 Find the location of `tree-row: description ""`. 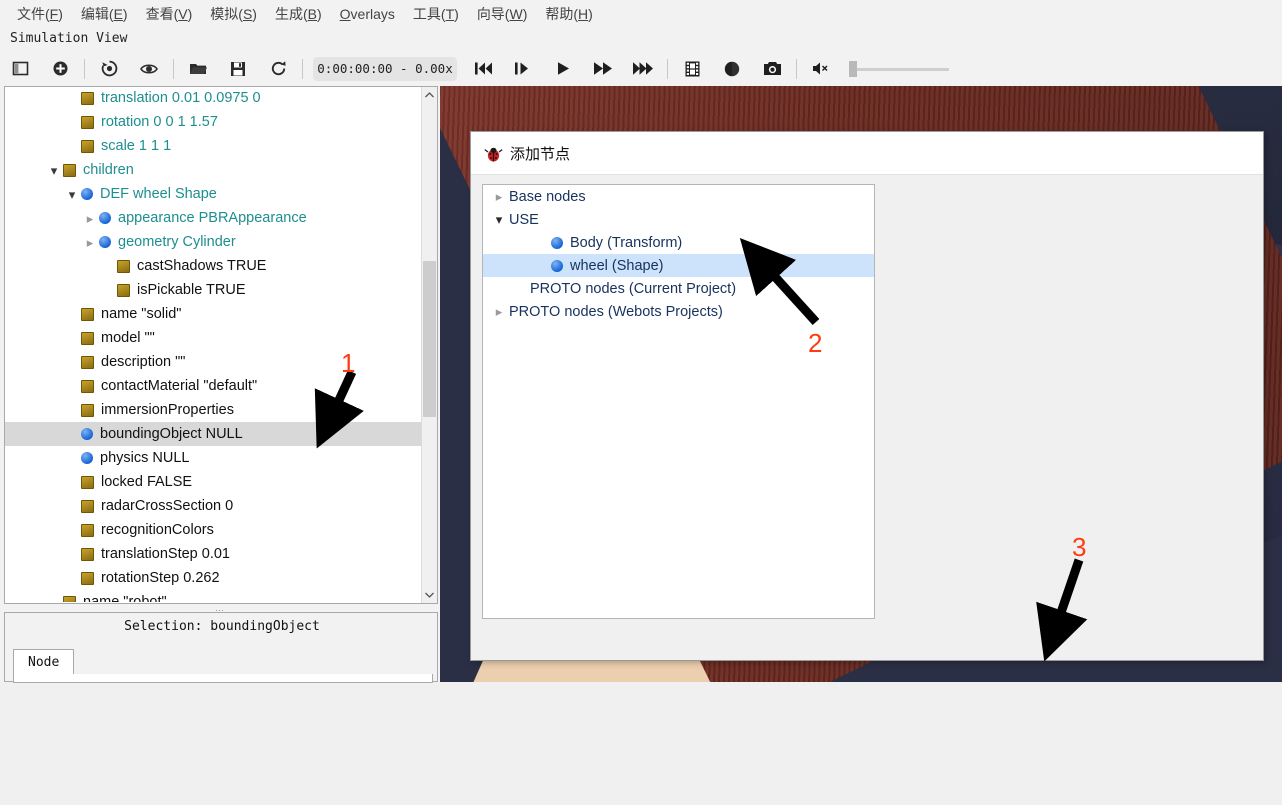

tree-row: description "" is located at coordinates (214, 362).